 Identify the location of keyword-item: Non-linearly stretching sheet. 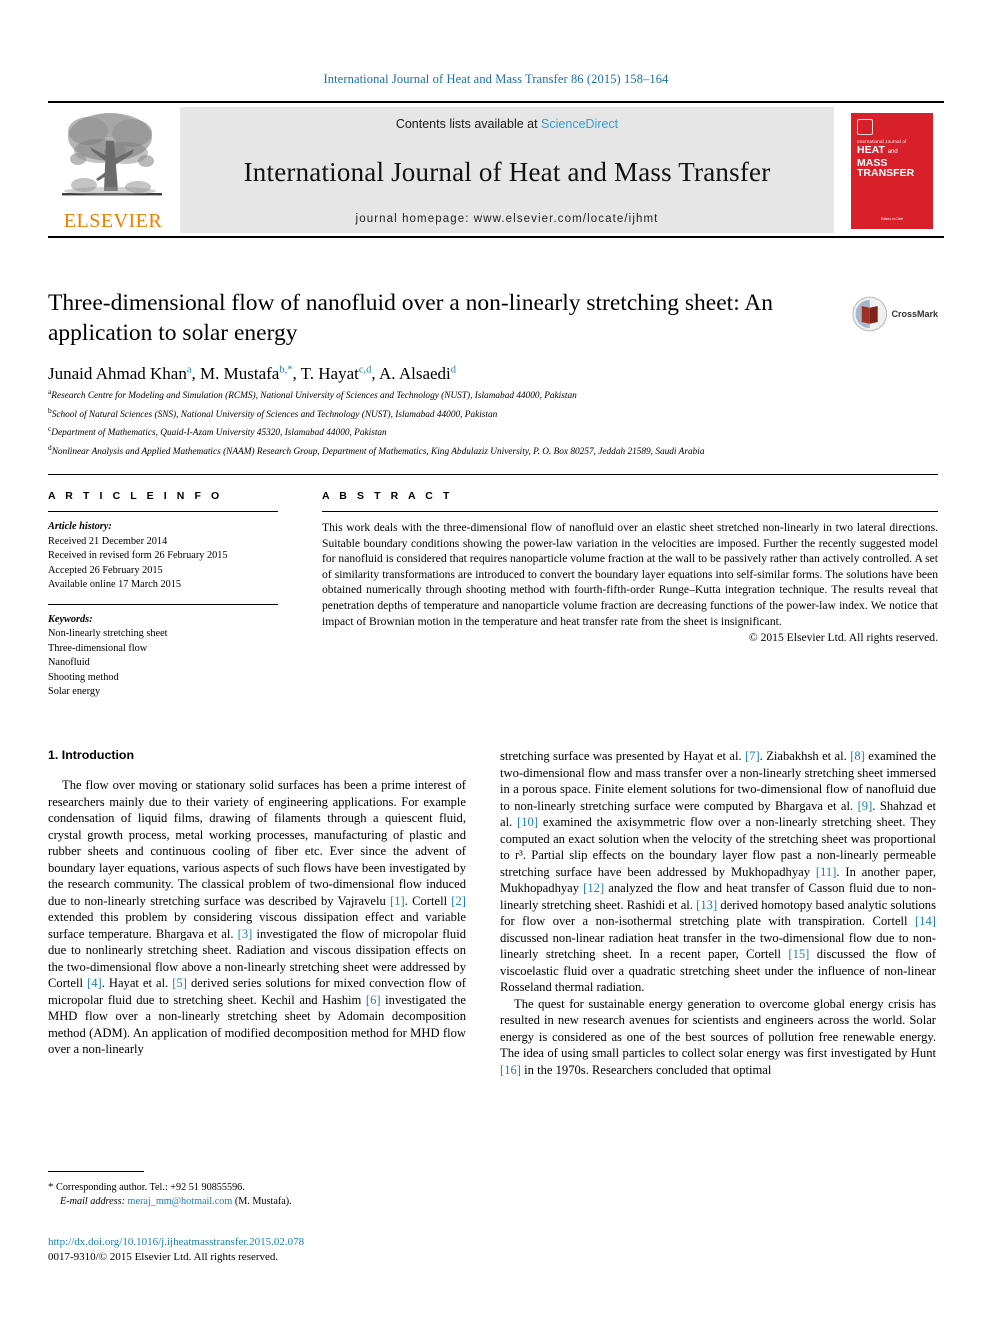
(108, 633).